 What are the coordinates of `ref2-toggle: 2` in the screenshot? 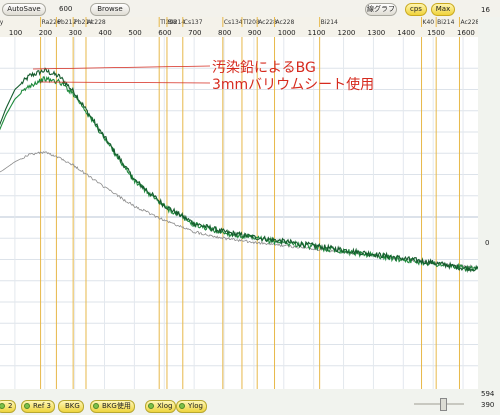 It's located at (8, 406).